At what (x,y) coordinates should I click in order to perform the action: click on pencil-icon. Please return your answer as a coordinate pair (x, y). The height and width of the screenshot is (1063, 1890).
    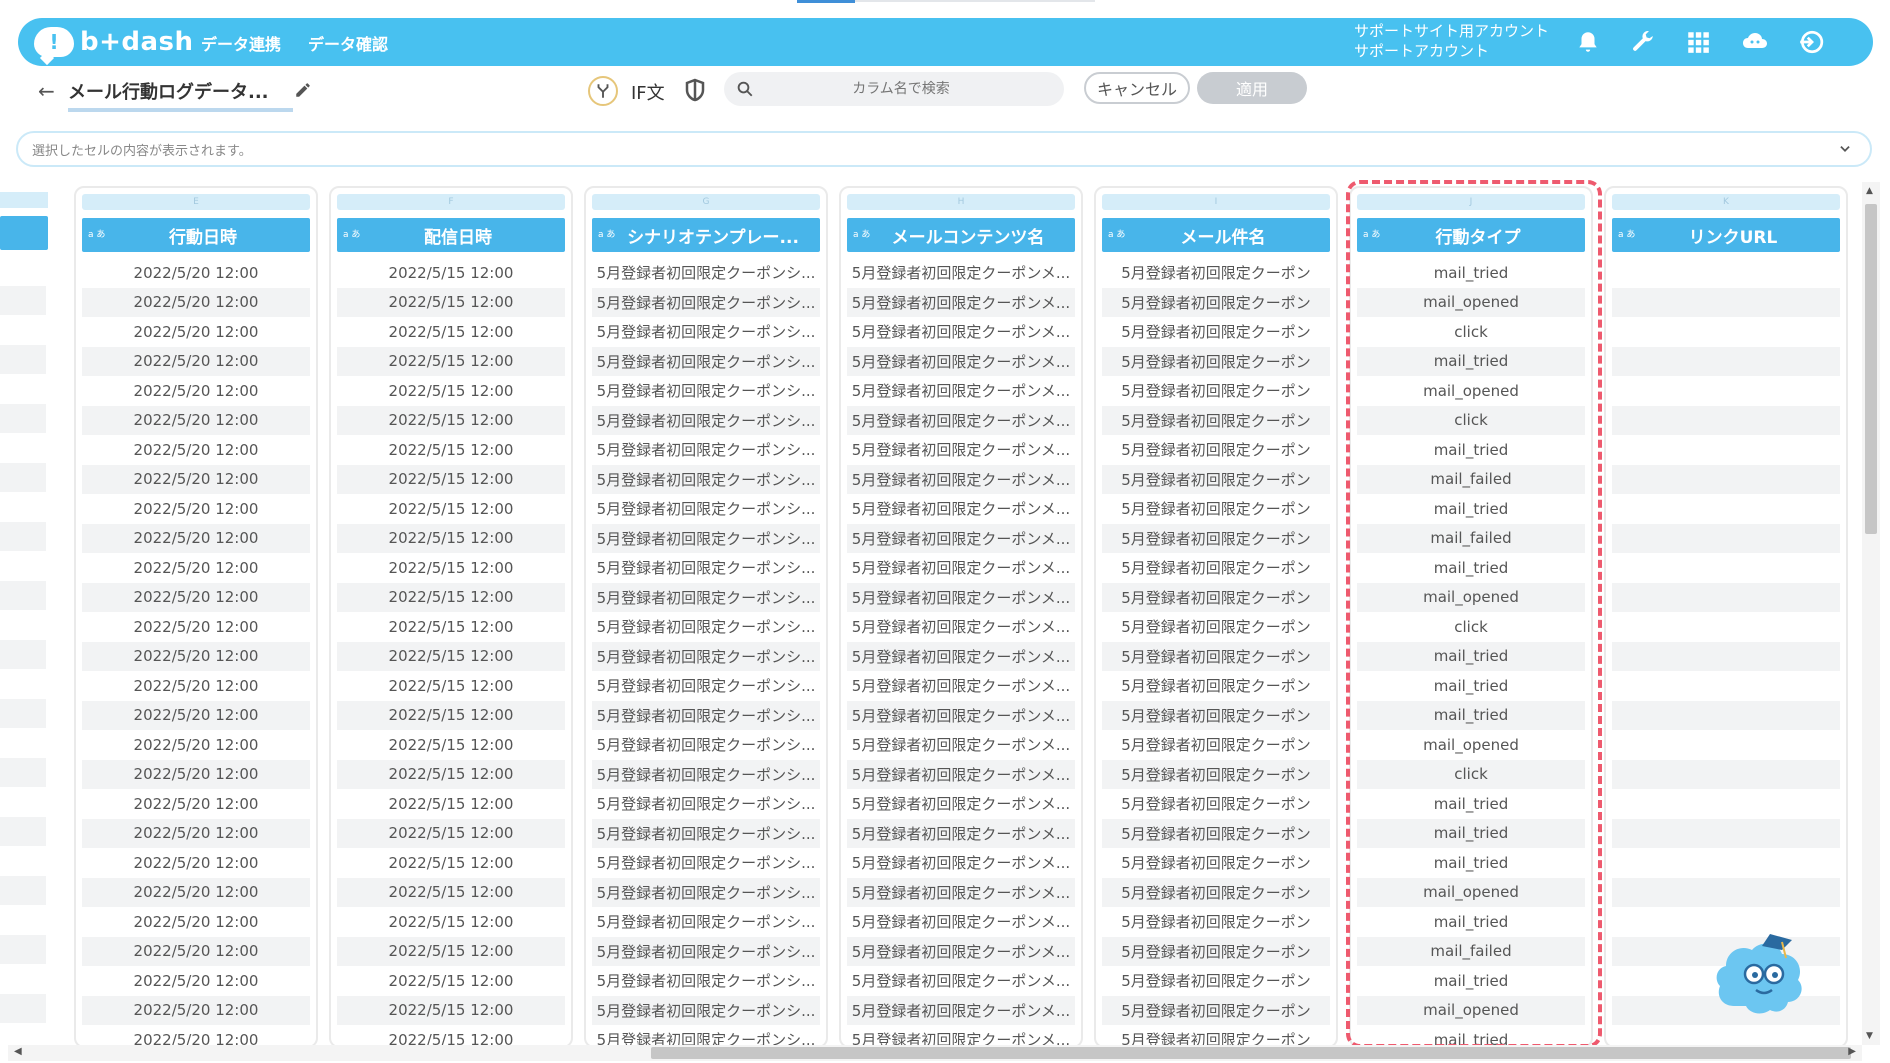
    Looking at the image, I should click on (303, 92).